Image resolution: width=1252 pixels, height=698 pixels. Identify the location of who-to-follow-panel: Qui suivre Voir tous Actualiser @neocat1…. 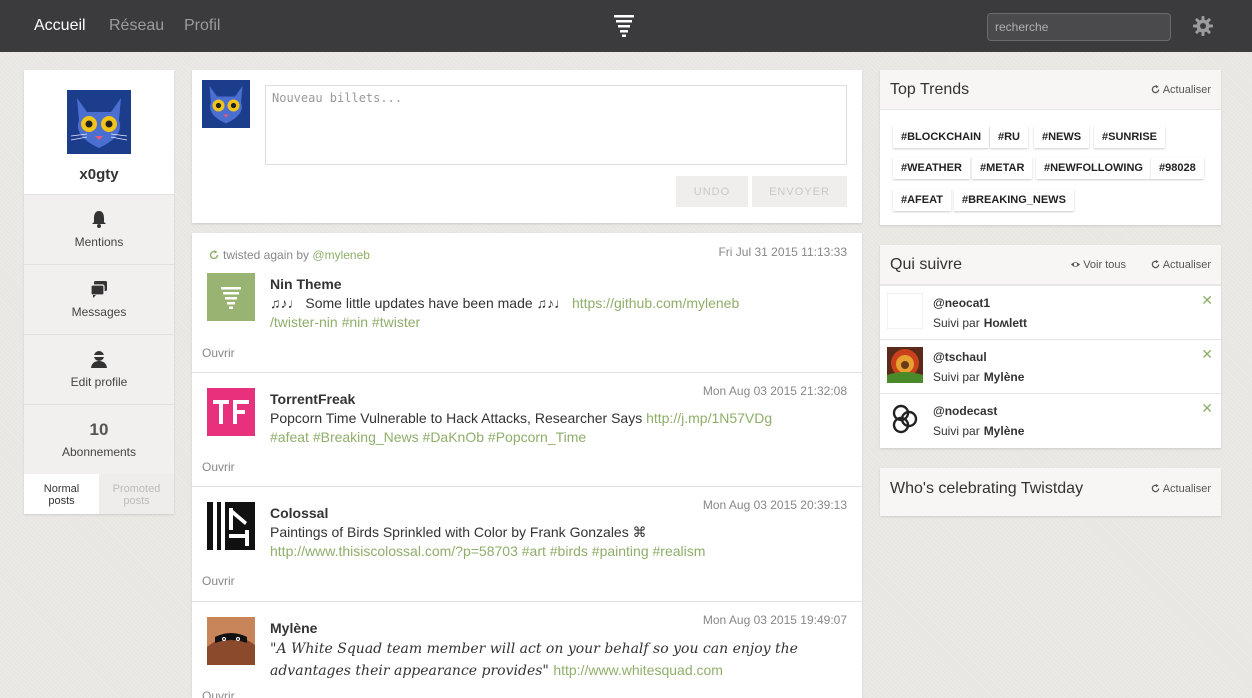
(1050, 346).